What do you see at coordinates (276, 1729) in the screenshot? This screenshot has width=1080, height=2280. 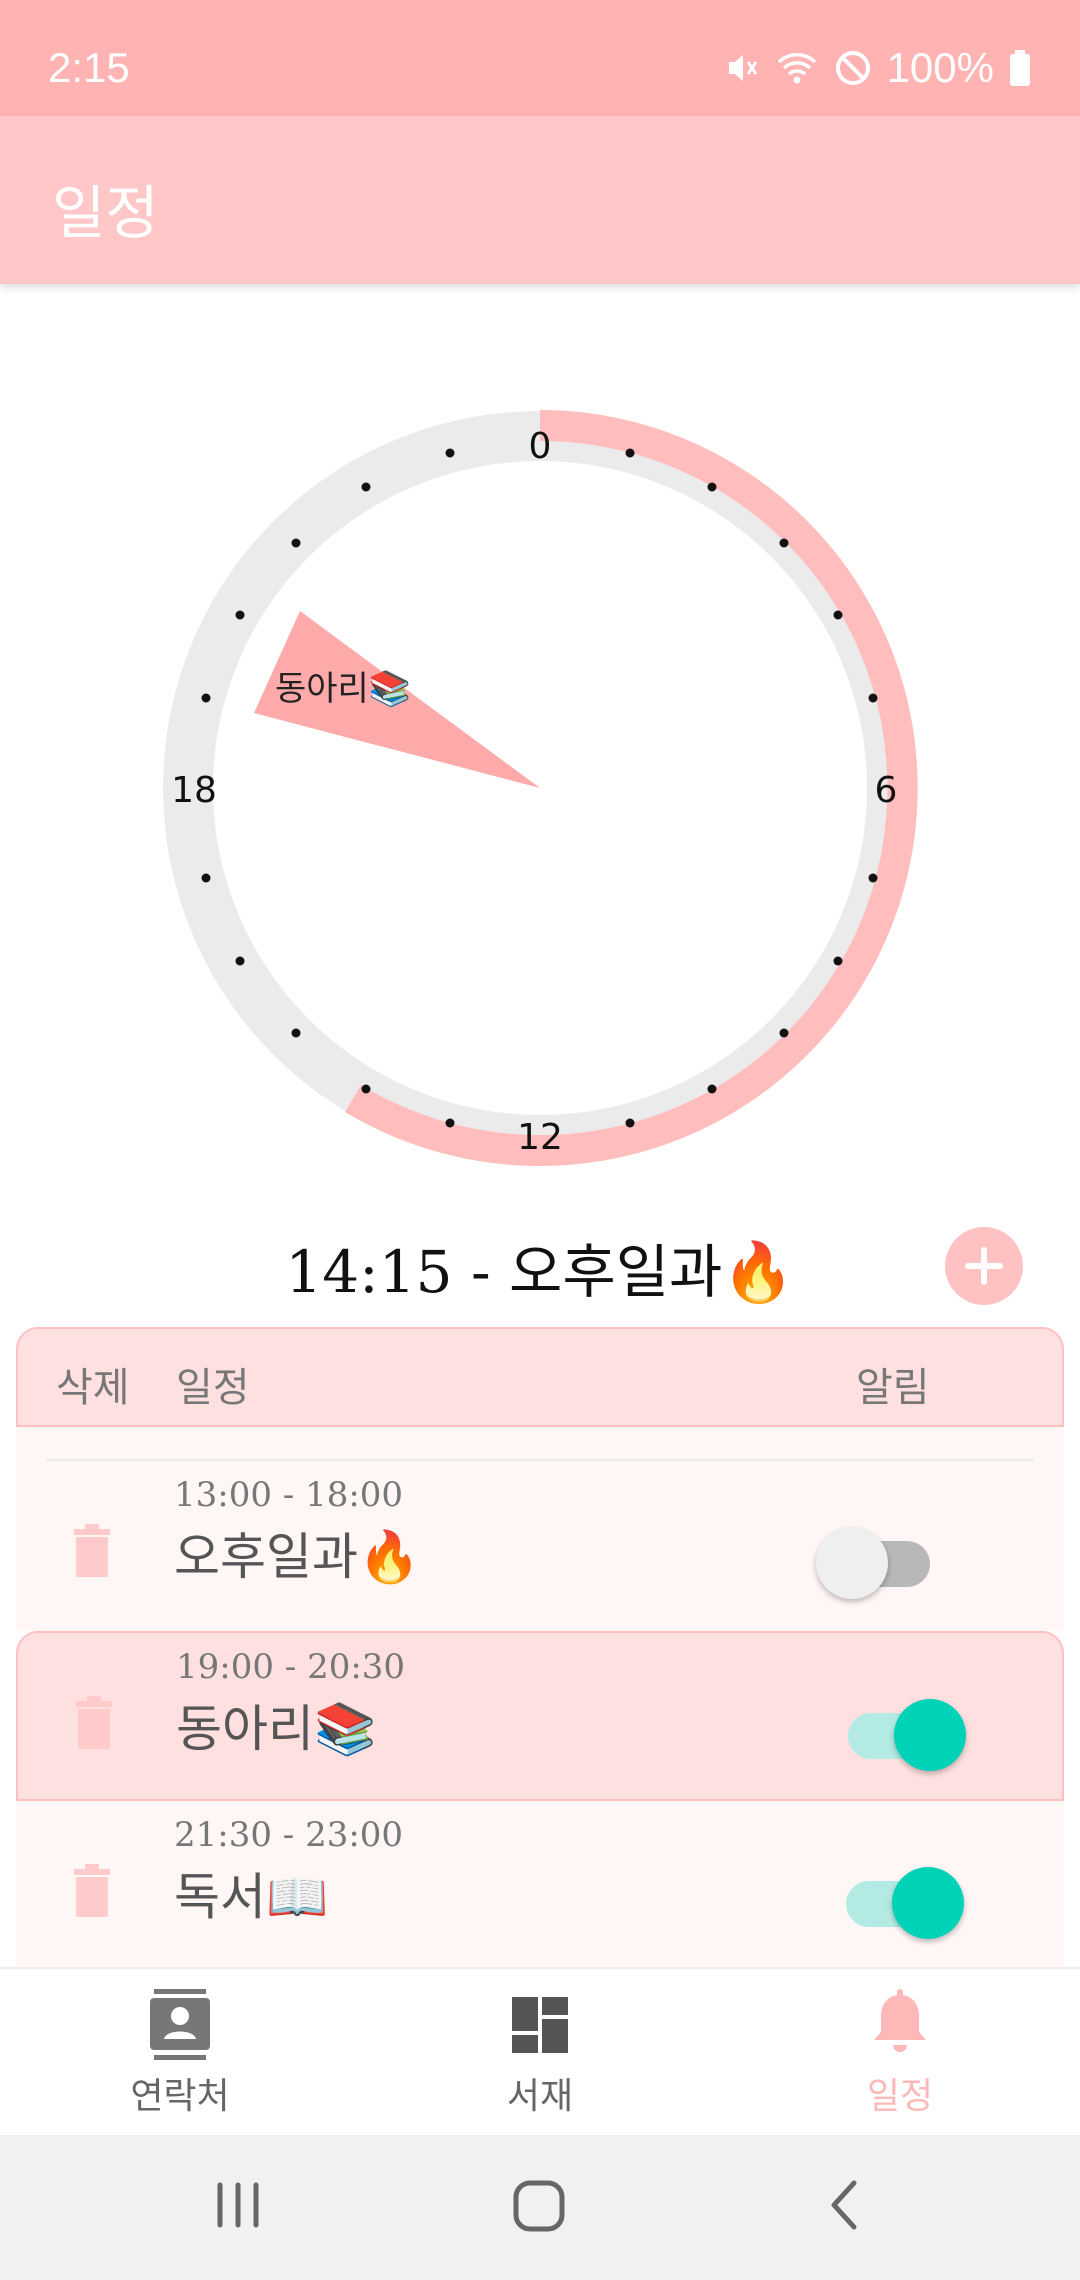 I see `schedule-title: 동아리📚` at bounding box center [276, 1729].